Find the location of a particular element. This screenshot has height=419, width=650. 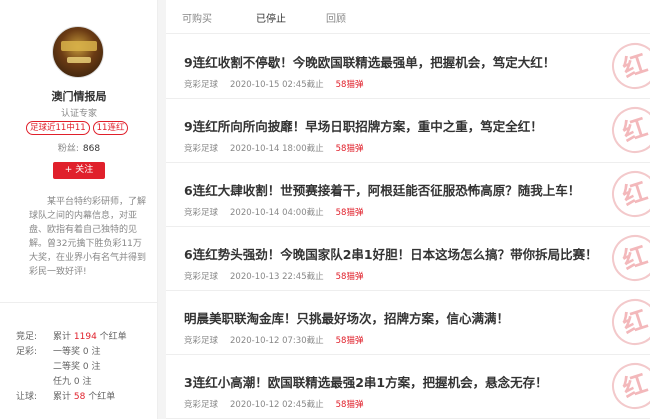

item-meta: 竞彩足球 2020-10-15 02:45截止 58猫弹 is located at coordinates (273, 84).